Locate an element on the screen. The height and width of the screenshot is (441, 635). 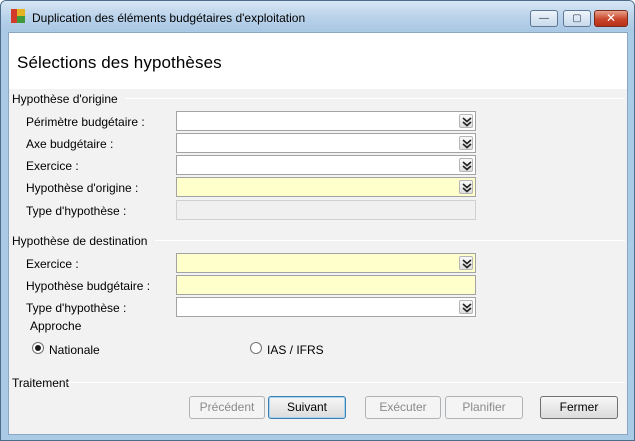
origin-axis-select is located at coordinates (326, 143).